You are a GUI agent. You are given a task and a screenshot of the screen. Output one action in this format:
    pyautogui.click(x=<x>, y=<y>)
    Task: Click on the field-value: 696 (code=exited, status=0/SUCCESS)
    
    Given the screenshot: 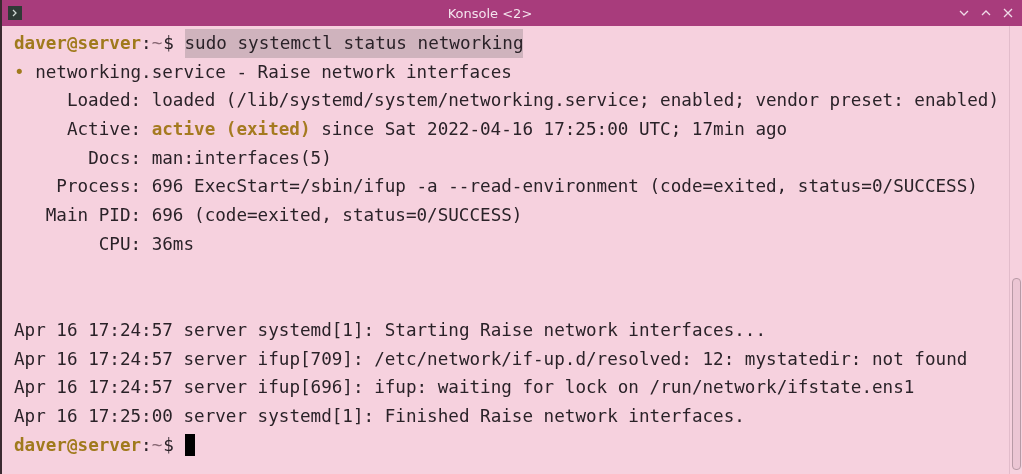 What is the action you would take?
    pyautogui.click(x=337, y=216)
    